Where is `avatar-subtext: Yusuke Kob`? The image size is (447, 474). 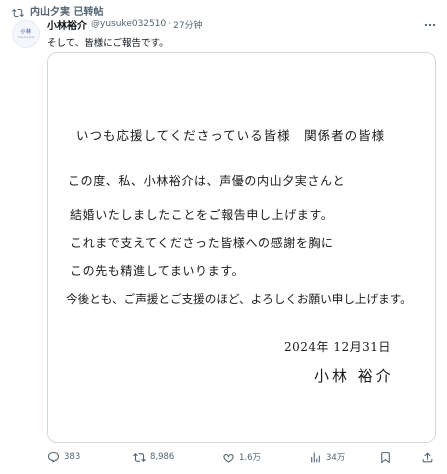
avatar-subtext: Yusuke Kob is located at coordinates (26, 37).